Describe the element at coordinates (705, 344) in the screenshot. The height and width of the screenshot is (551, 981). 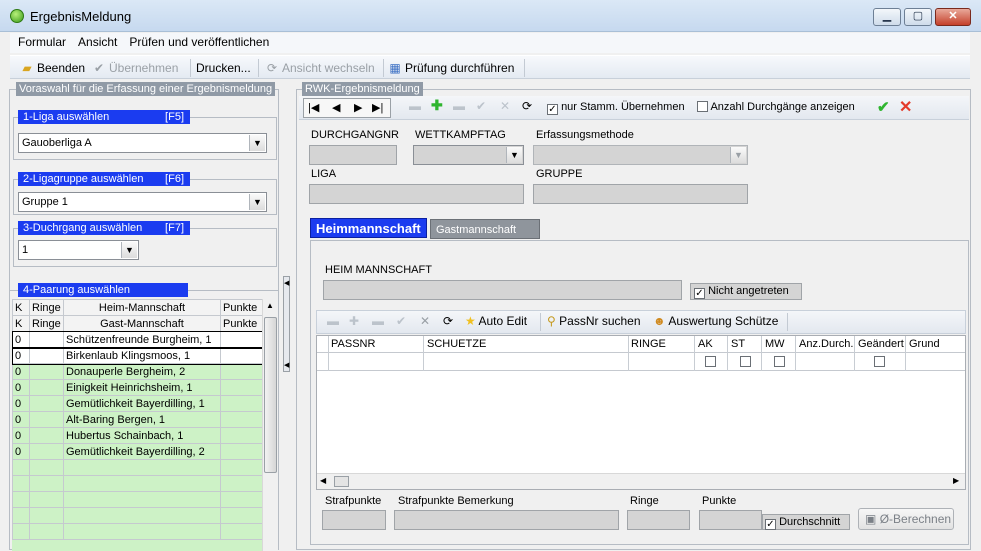
I see `col-ak: AK` at that location.